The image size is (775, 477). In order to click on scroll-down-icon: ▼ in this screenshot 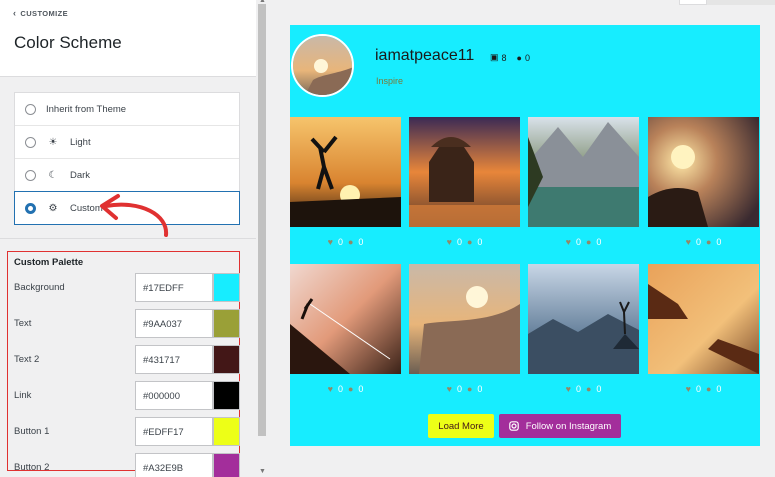, I will do `click(262, 471)`.